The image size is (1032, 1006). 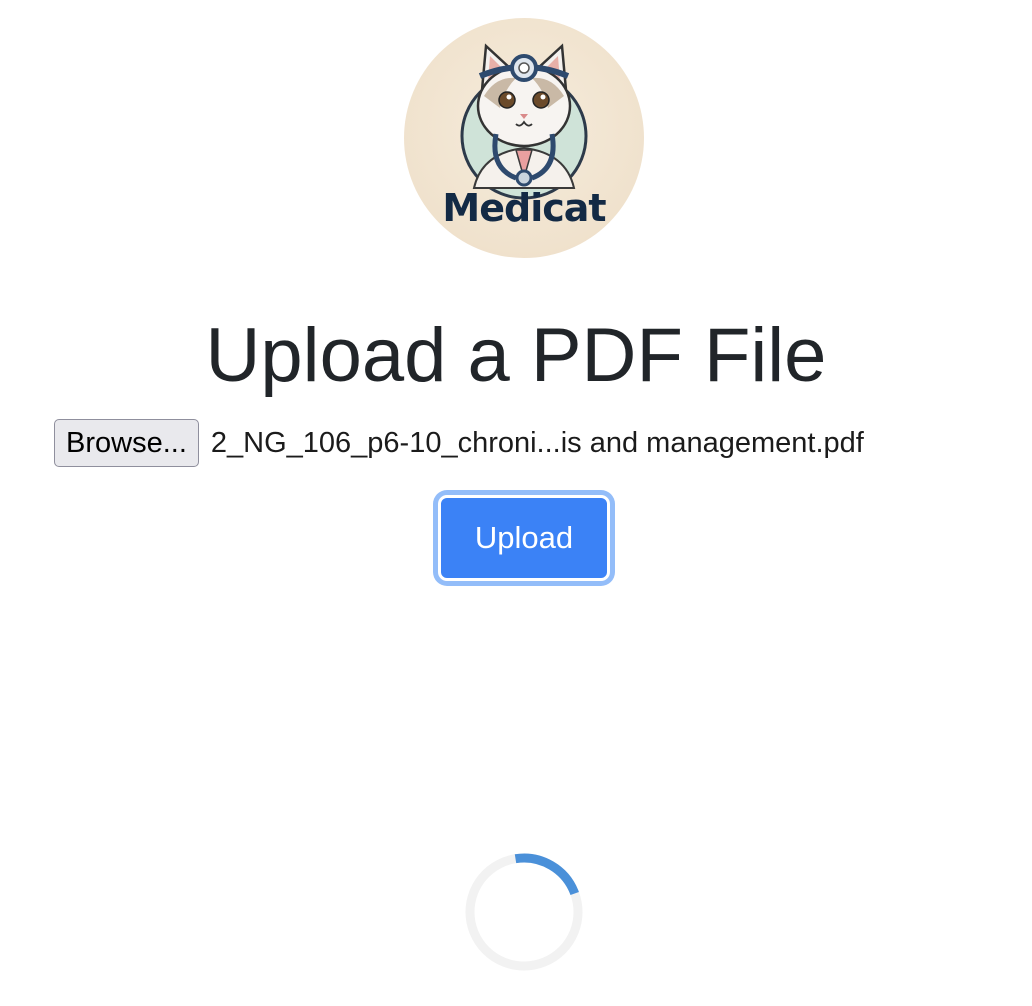 What do you see at coordinates (524, 912) in the screenshot?
I see `loading-spinner-icon` at bounding box center [524, 912].